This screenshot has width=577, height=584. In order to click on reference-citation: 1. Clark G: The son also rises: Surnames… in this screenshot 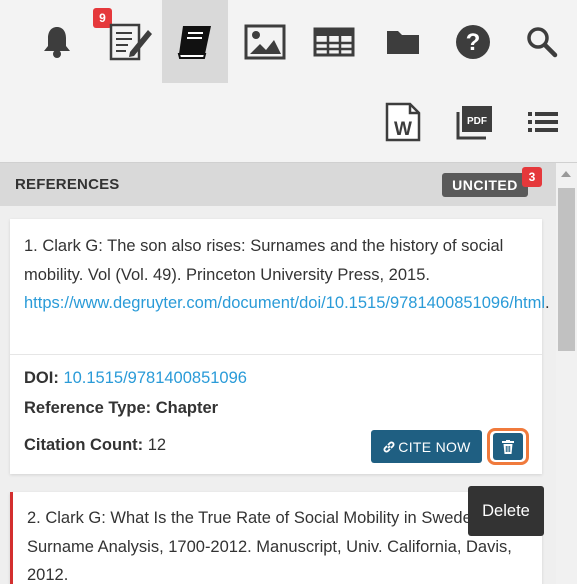, I will do `click(264, 260)`.